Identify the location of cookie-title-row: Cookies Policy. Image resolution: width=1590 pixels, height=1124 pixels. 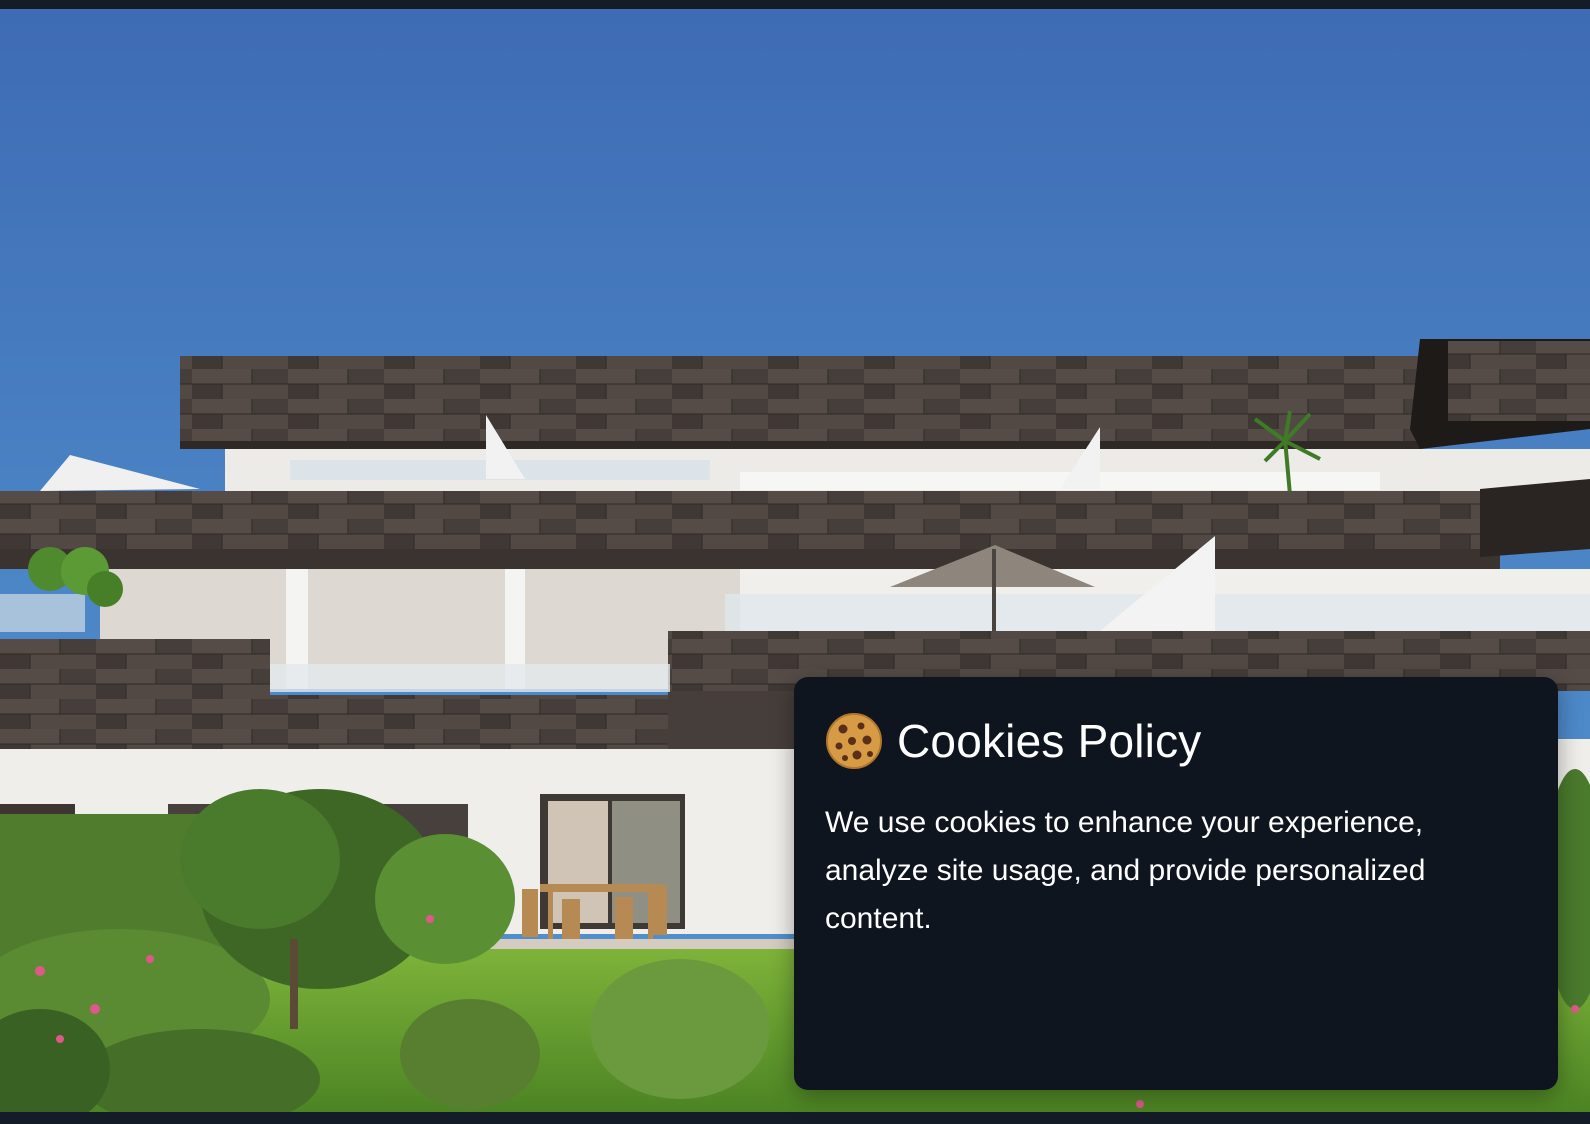
(1176, 741).